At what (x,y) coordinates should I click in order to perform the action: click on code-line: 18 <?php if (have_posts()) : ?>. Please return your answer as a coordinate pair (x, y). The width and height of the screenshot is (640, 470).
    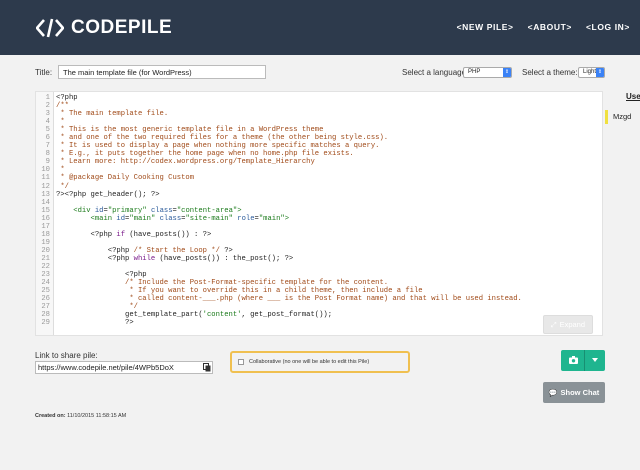
    Looking at the image, I should click on (319, 235).